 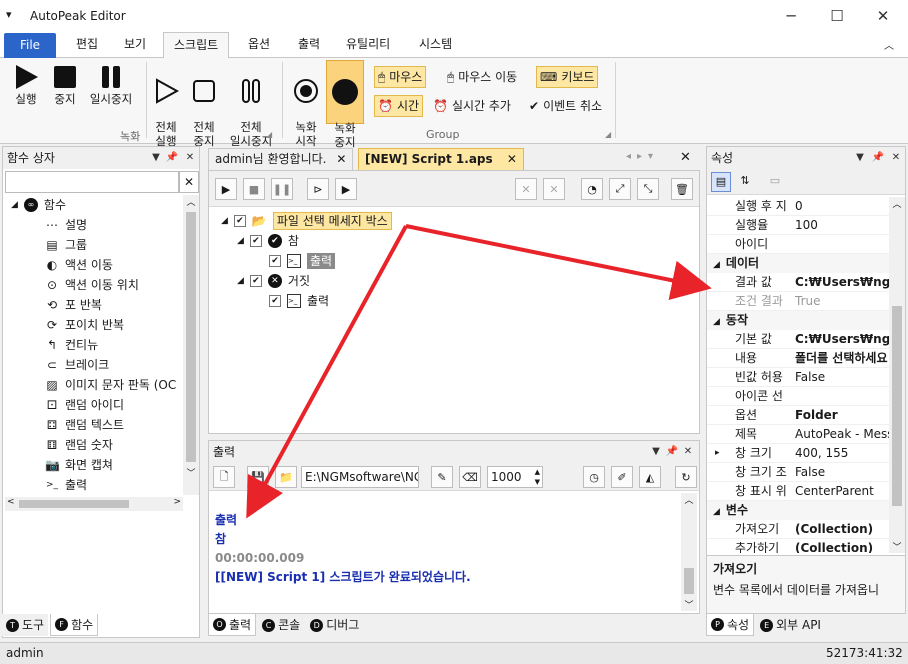 What do you see at coordinates (25, 625) in the screenshot?
I see `tab-tools: T 도구` at bounding box center [25, 625].